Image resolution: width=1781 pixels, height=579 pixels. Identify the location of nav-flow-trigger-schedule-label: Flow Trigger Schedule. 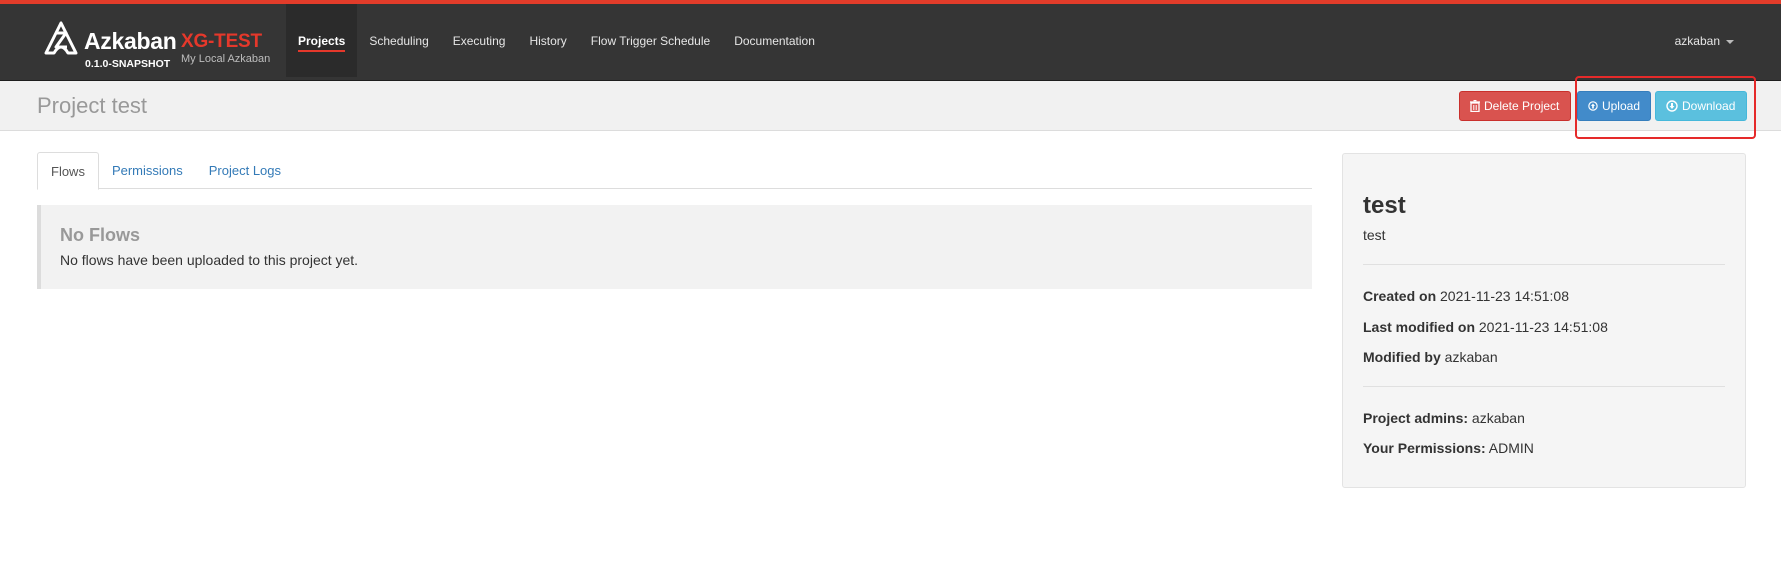
(650, 40).